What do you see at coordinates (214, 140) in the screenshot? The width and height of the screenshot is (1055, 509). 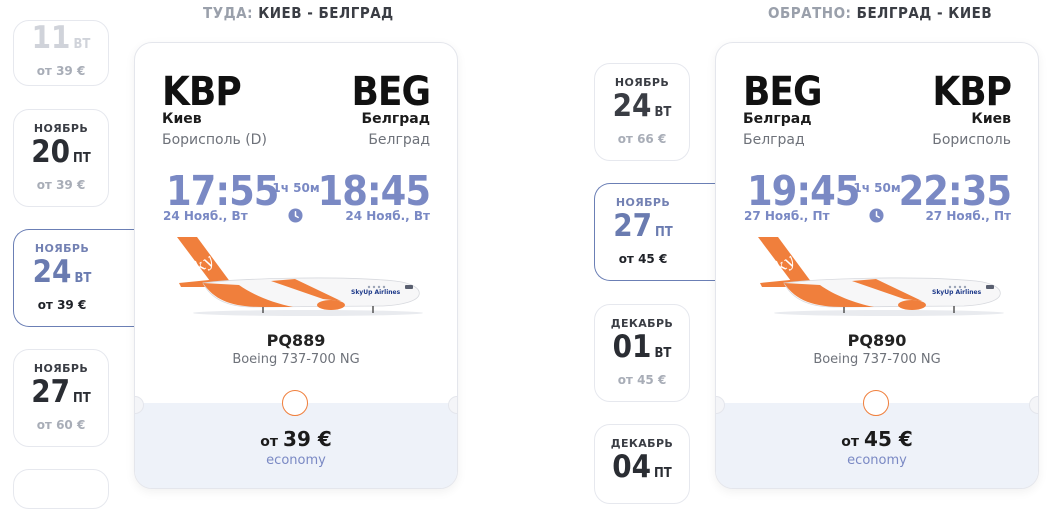 I see `departure-airport-name: Борисполь (D)` at bounding box center [214, 140].